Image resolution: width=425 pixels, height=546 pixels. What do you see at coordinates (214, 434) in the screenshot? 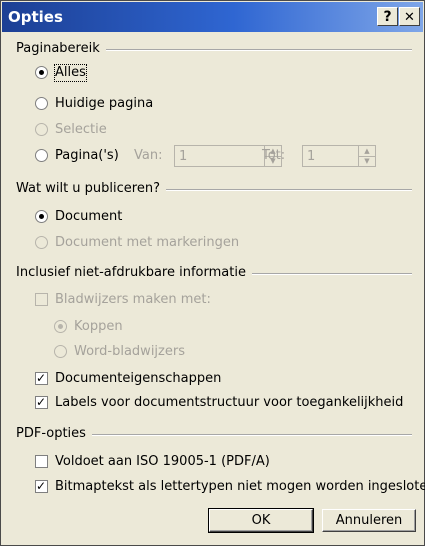
I see `section-pdf: PDF-opties` at bounding box center [214, 434].